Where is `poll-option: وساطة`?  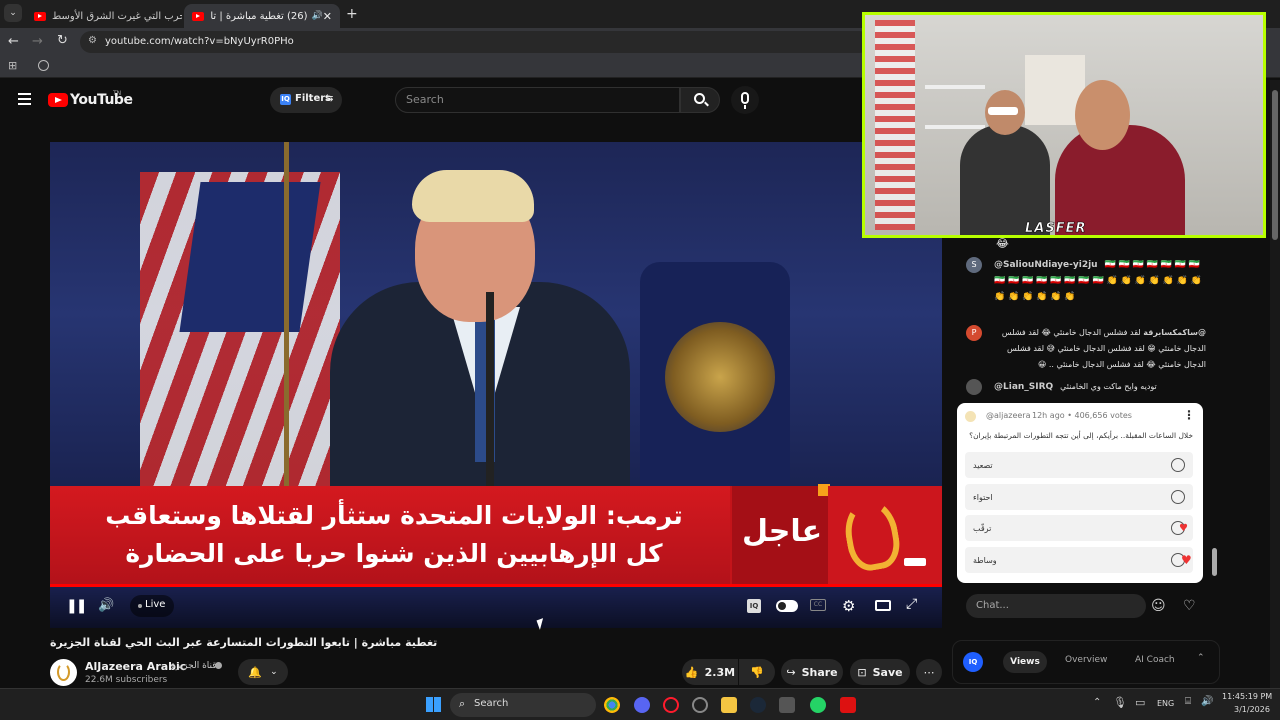
poll-option: وساطة is located at coordinates (1079, 560).